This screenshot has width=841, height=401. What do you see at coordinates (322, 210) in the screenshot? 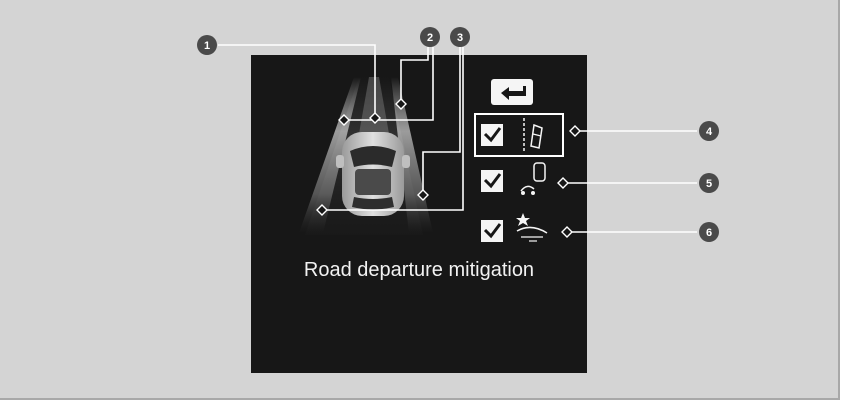
I see `marker-3b` at bounding box center [322, 210].